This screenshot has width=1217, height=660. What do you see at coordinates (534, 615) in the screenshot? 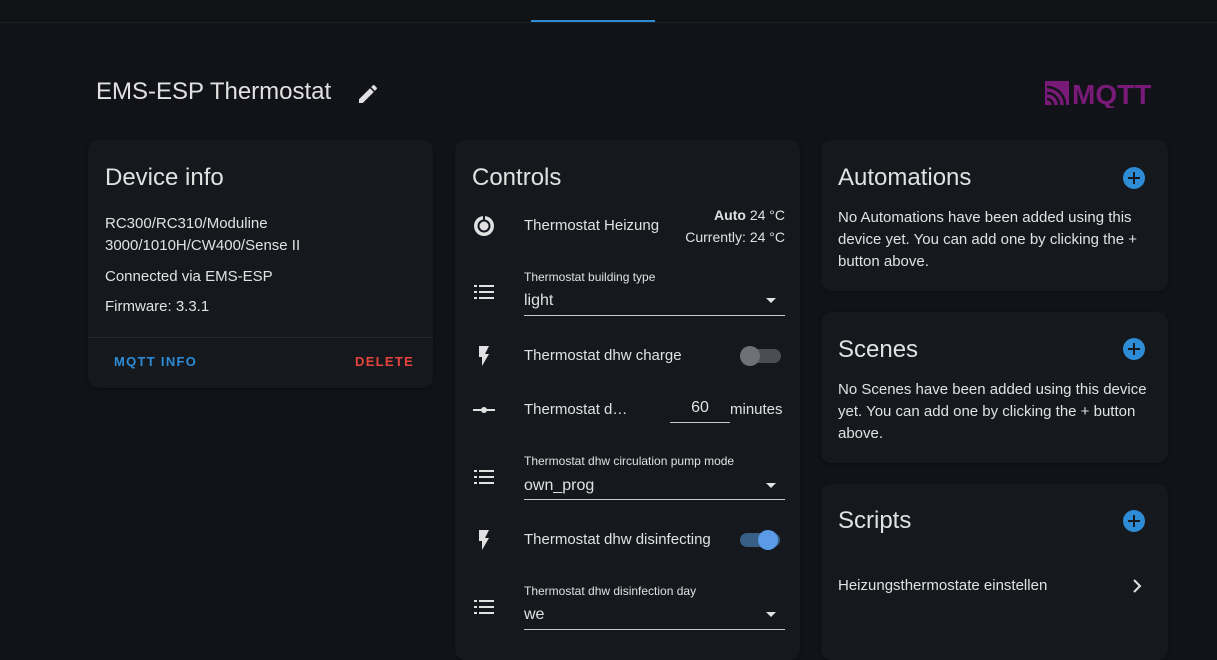
I see `disinfection-day-select: we` at bounding box center [534, 615].